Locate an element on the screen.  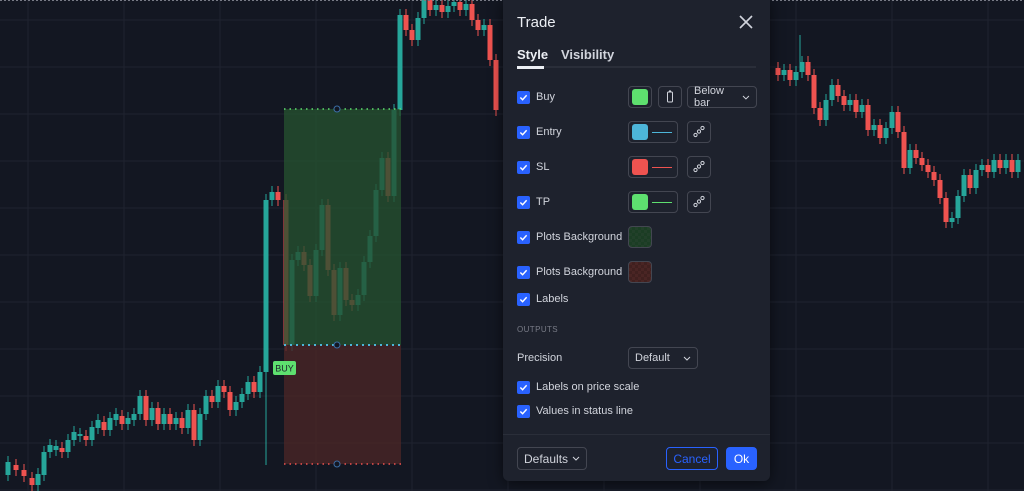
tab-track is located at coordinates (636, 67).